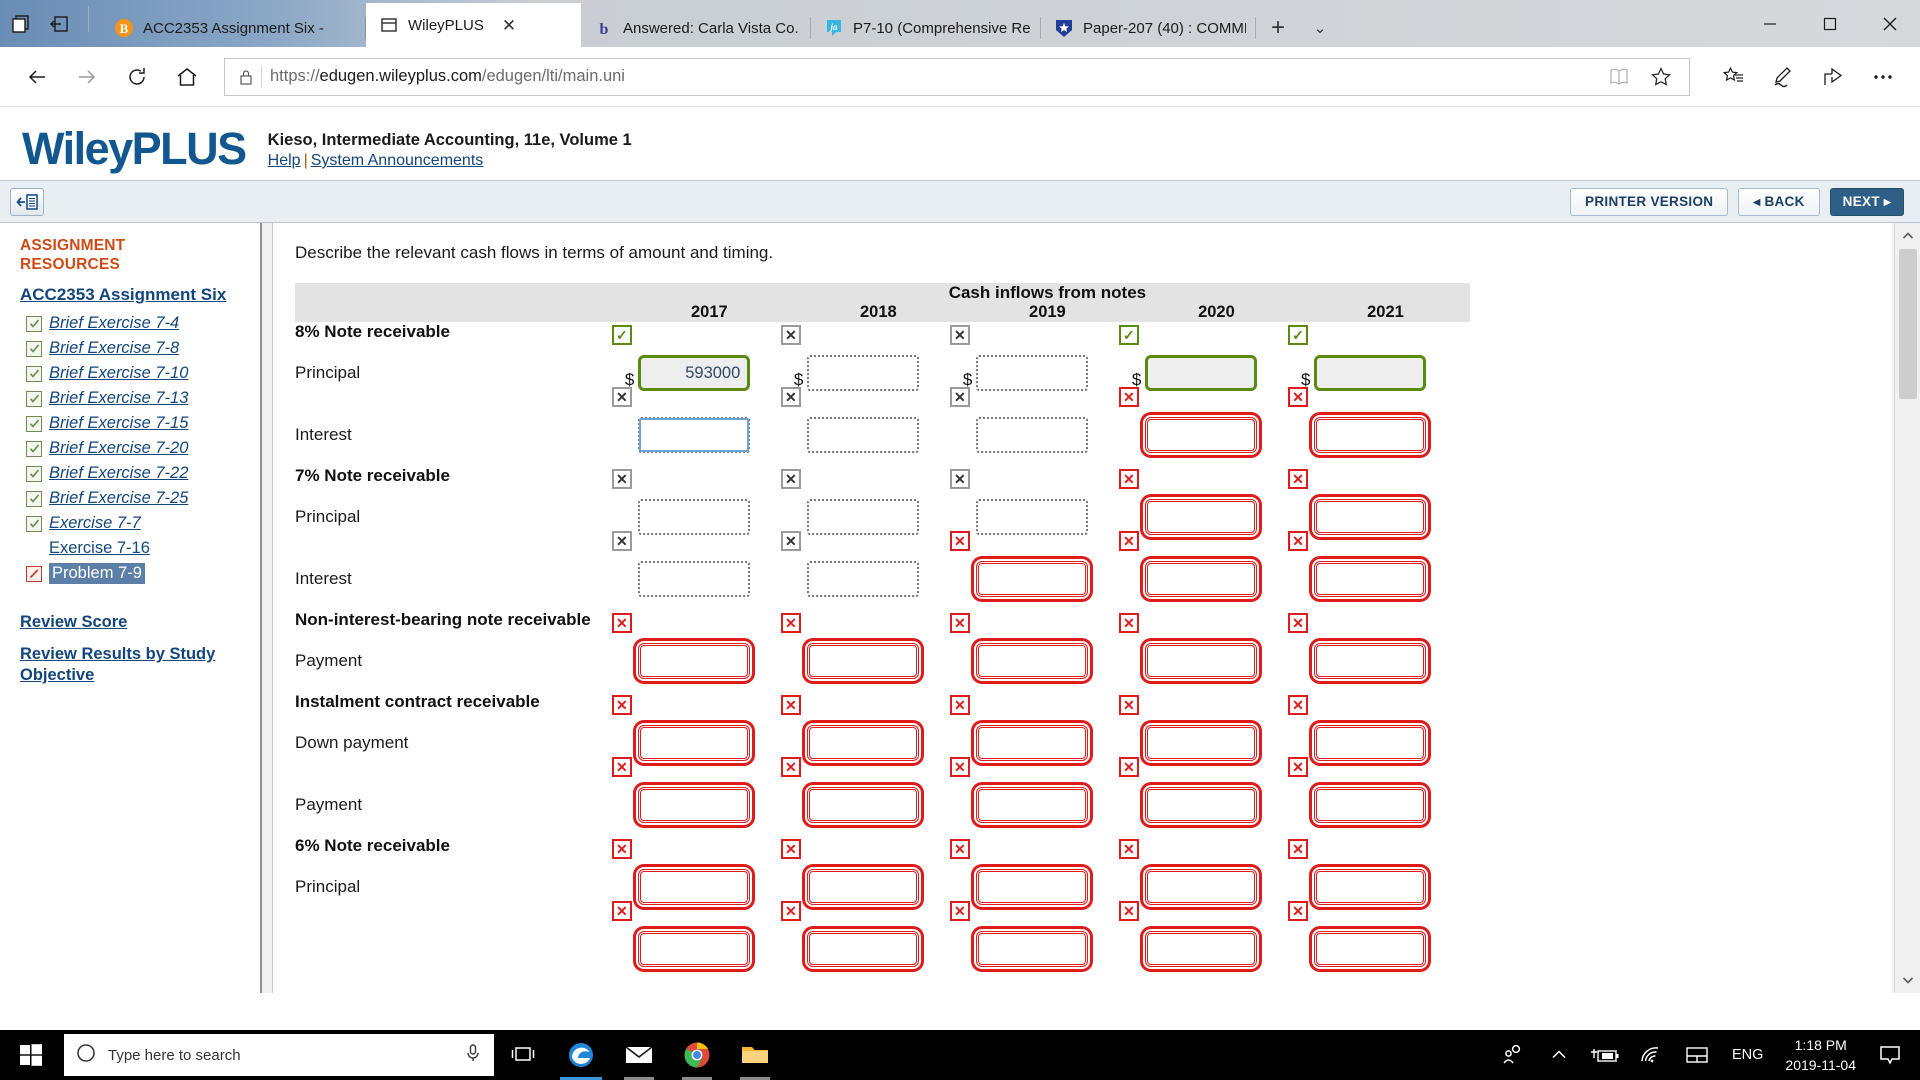 The image size is (1920, 1080). Describe the element at coordinates (233, 28) in the screenshot. I see `browser-tab: B ACC2353 Assignment Six -` at that location.